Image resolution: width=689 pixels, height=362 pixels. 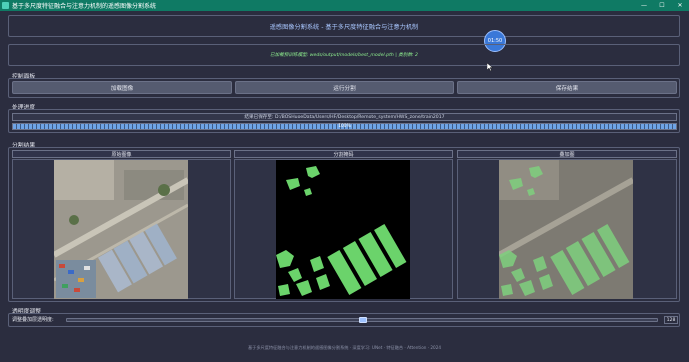 I want to click on opacity-slider-label: 调整叠加层透明度:, so click(x=33, y=320).